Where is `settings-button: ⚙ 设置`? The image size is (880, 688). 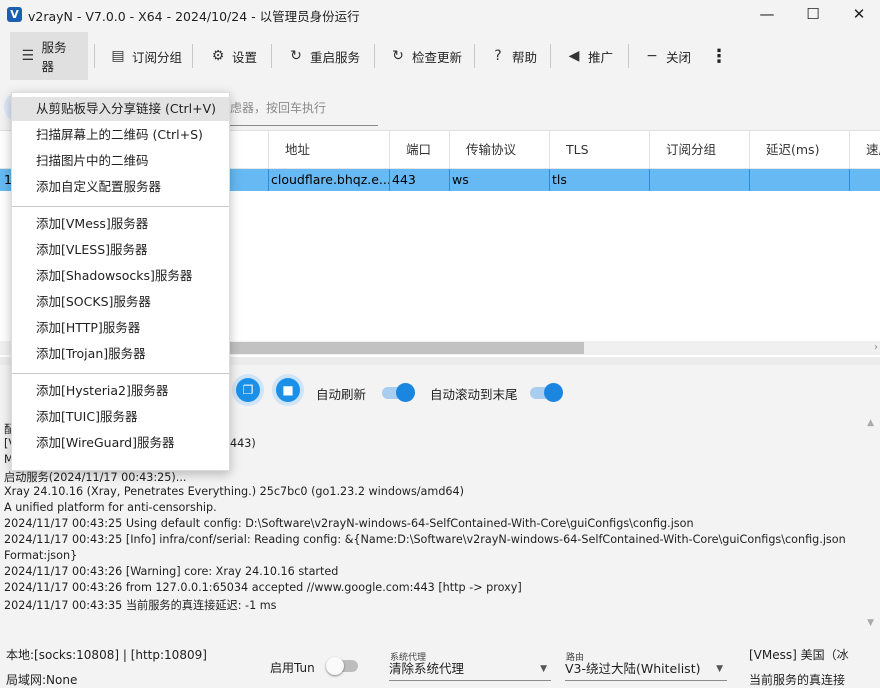 settings-button: ⚙ 设置 is located at coordinates (233, 56).